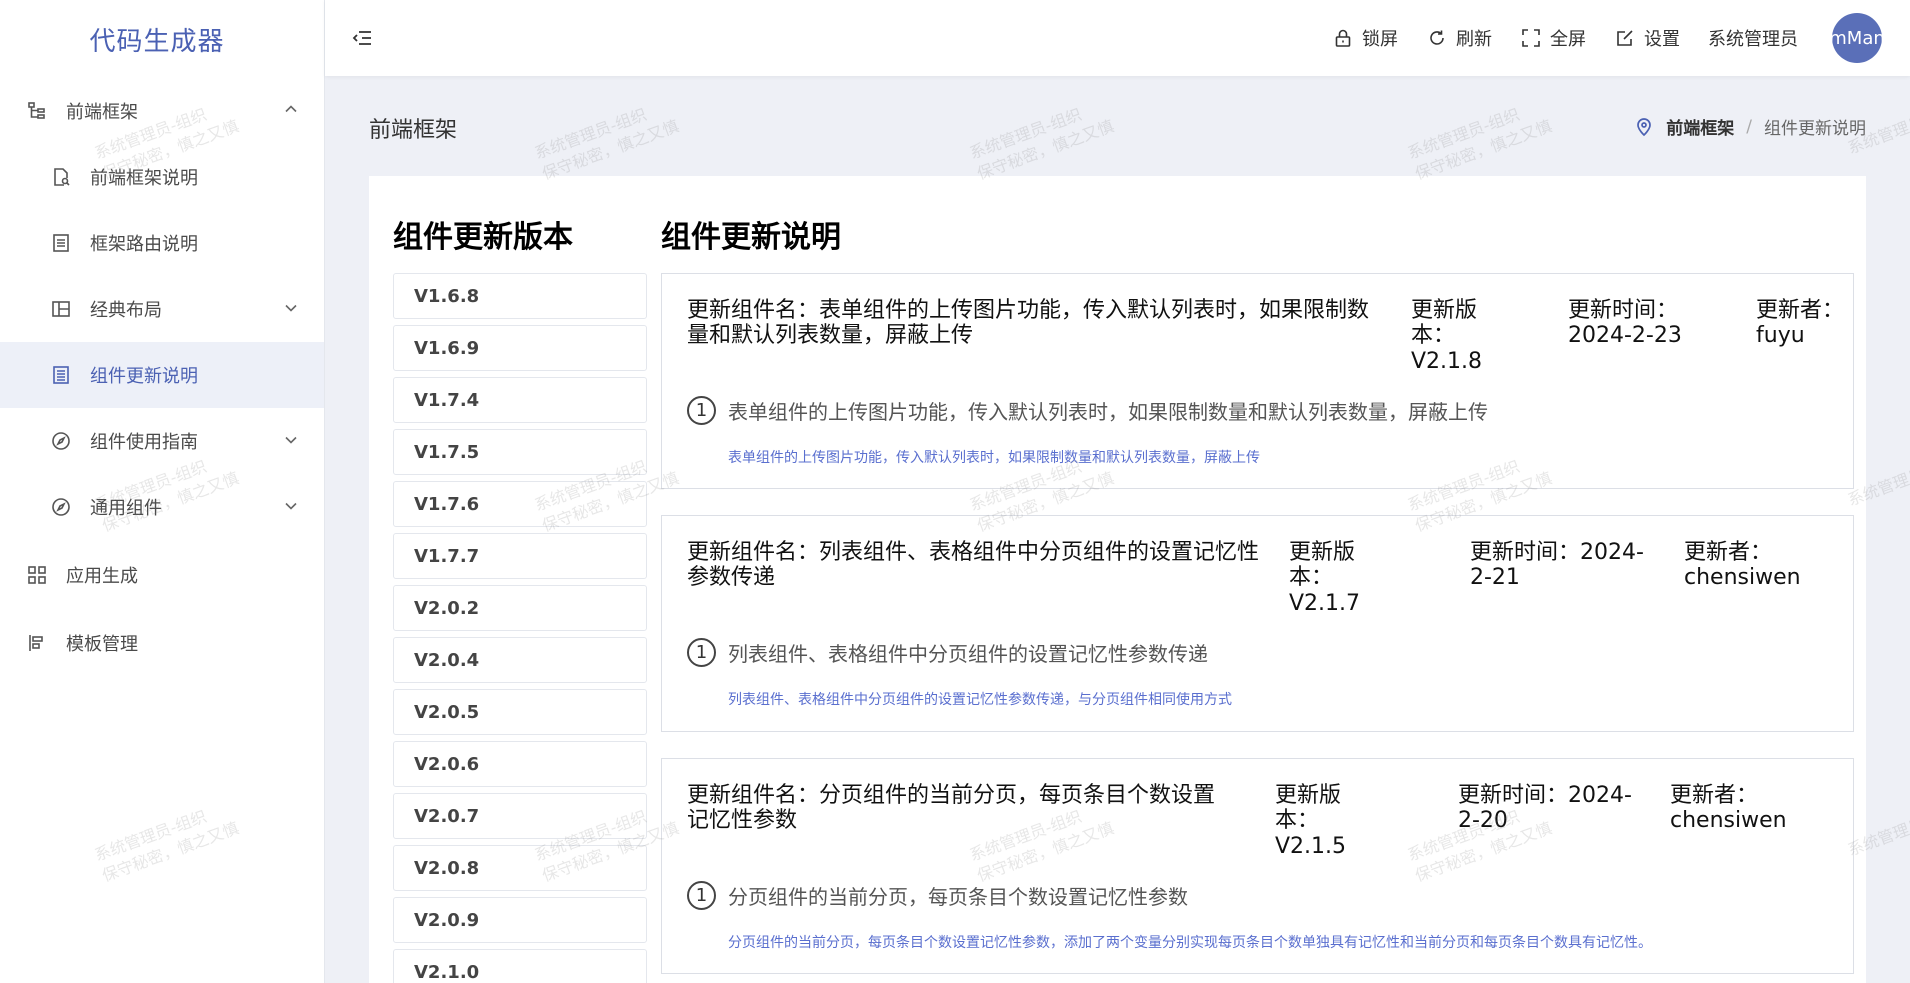 The height and width of the screenshot is (983, 1910). What do you see at coordinates (1800, 323) in the screenshot?
I see `update-author: 更新者：fuyu` at bounding box center [1800, 323].